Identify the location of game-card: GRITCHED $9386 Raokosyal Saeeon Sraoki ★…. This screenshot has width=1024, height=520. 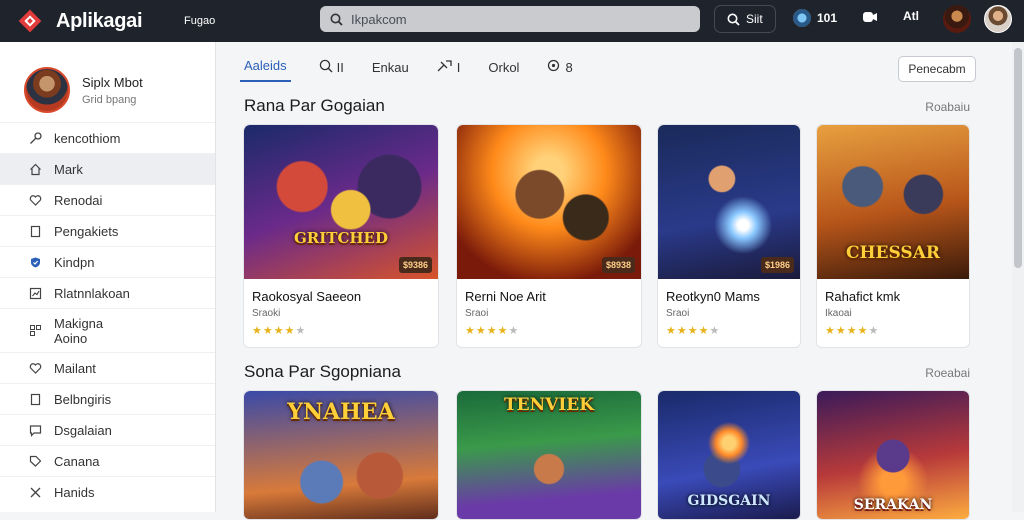
(341, 236).